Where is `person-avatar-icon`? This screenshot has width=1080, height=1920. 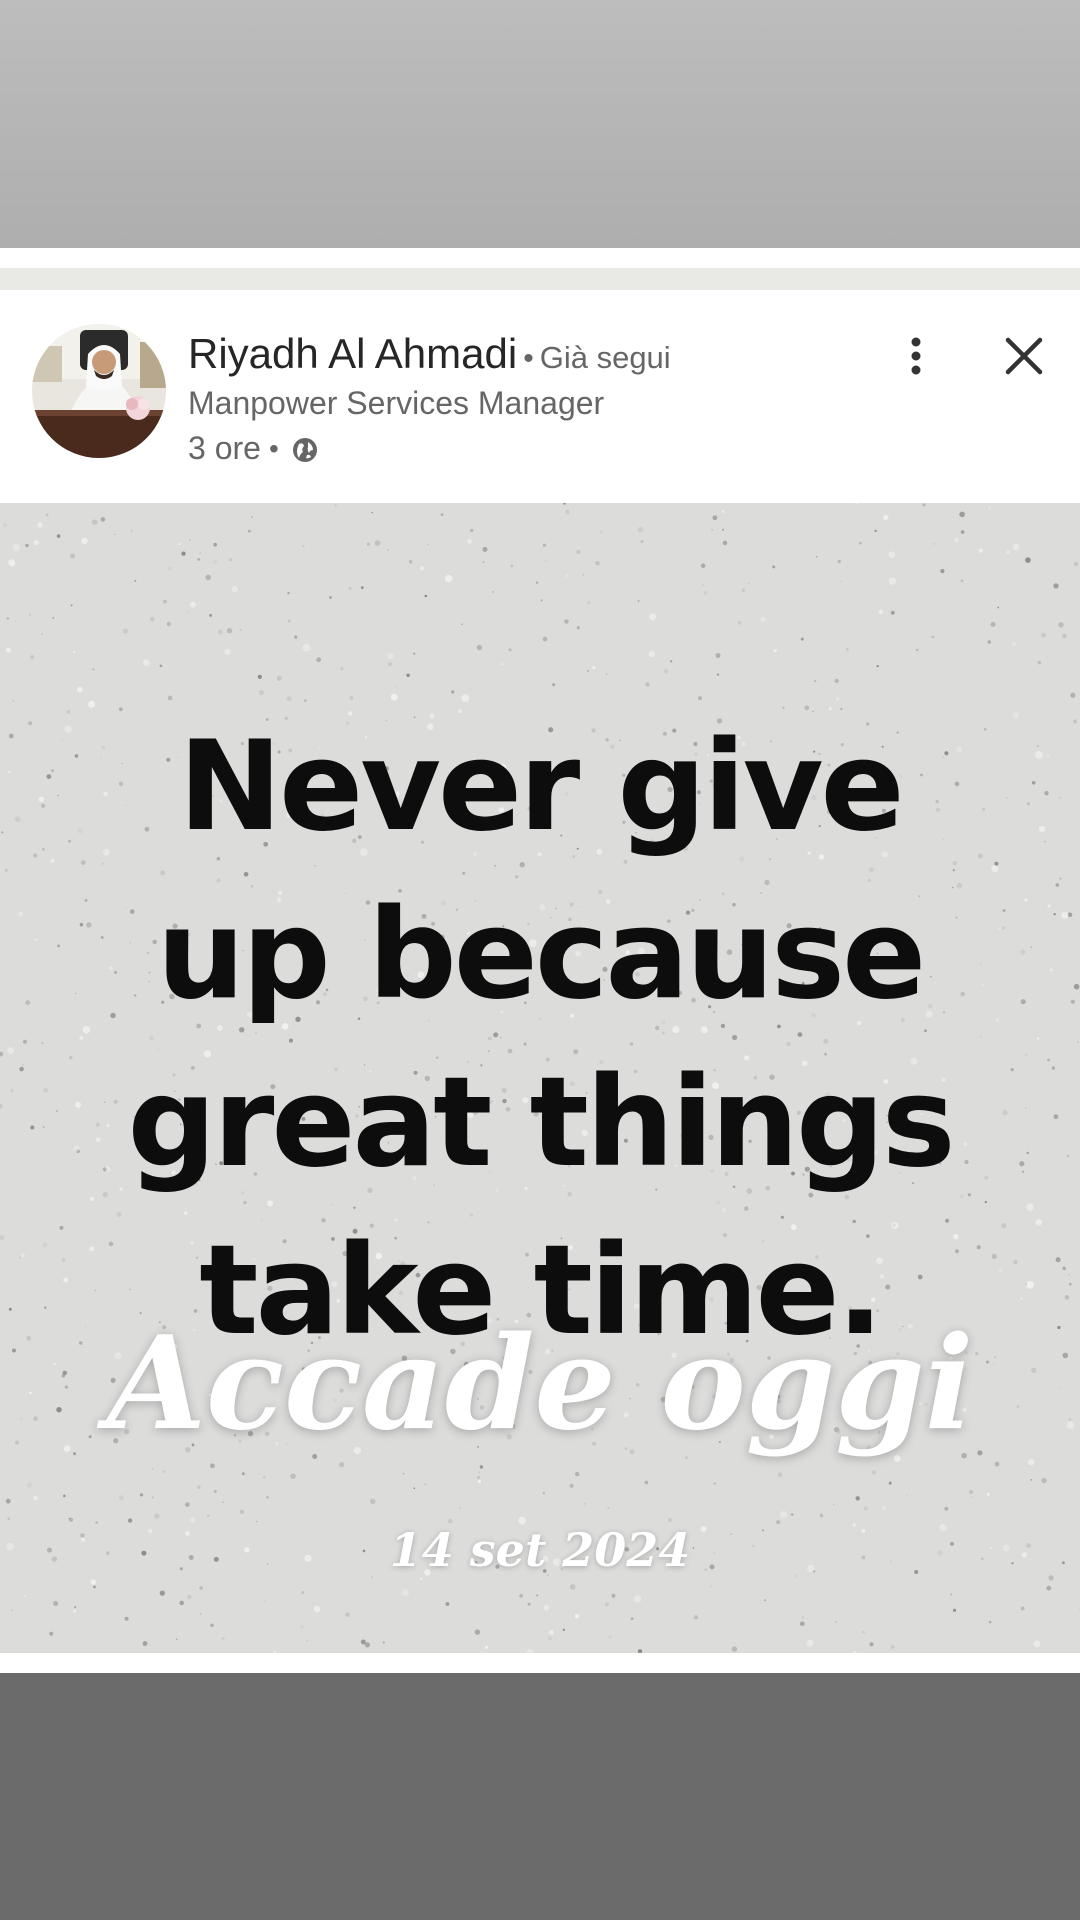
person-avatar-icon is located at coordinates (99, 391).